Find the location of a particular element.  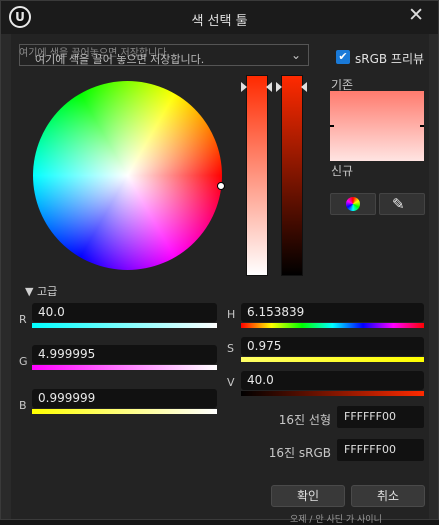

v-label: V is located at coordinates (231, 382).